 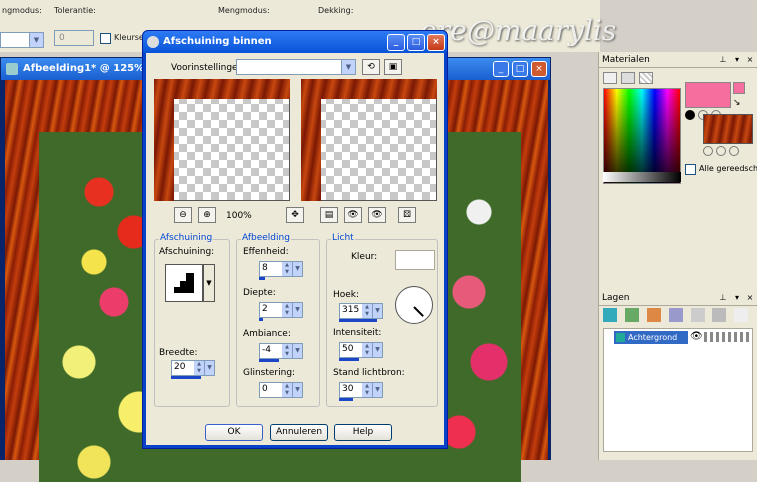 What do you see at coordinates (183, 215) in the screenshot?
I see `zoom-out-icon: ⊖` at bounding box center [183, 215].